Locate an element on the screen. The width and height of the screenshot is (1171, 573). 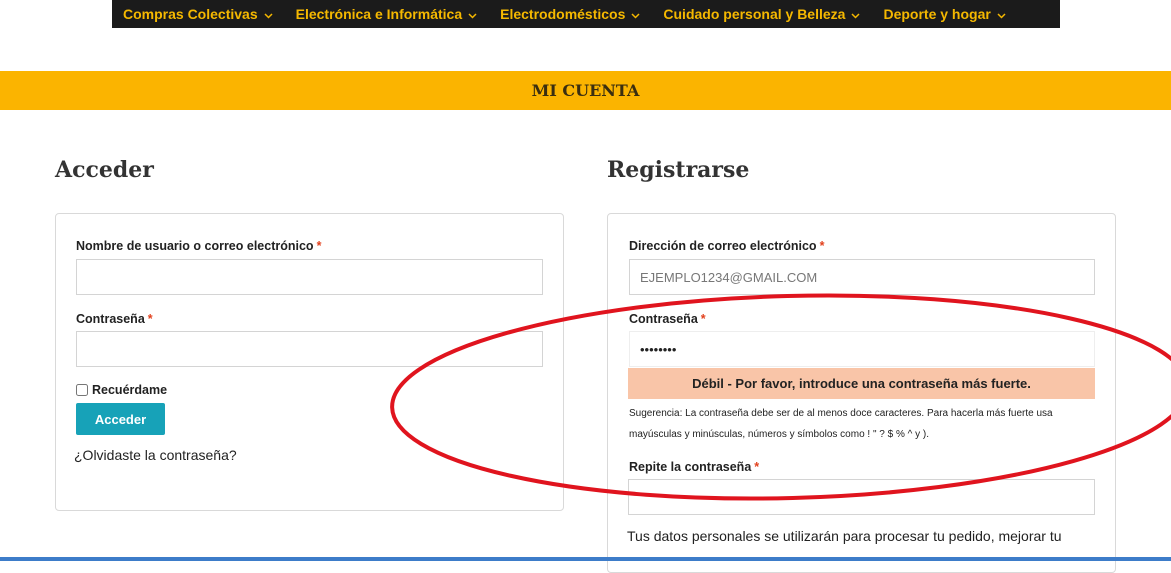
register-password-input: •••••••• is located at coordinates (862, 349).